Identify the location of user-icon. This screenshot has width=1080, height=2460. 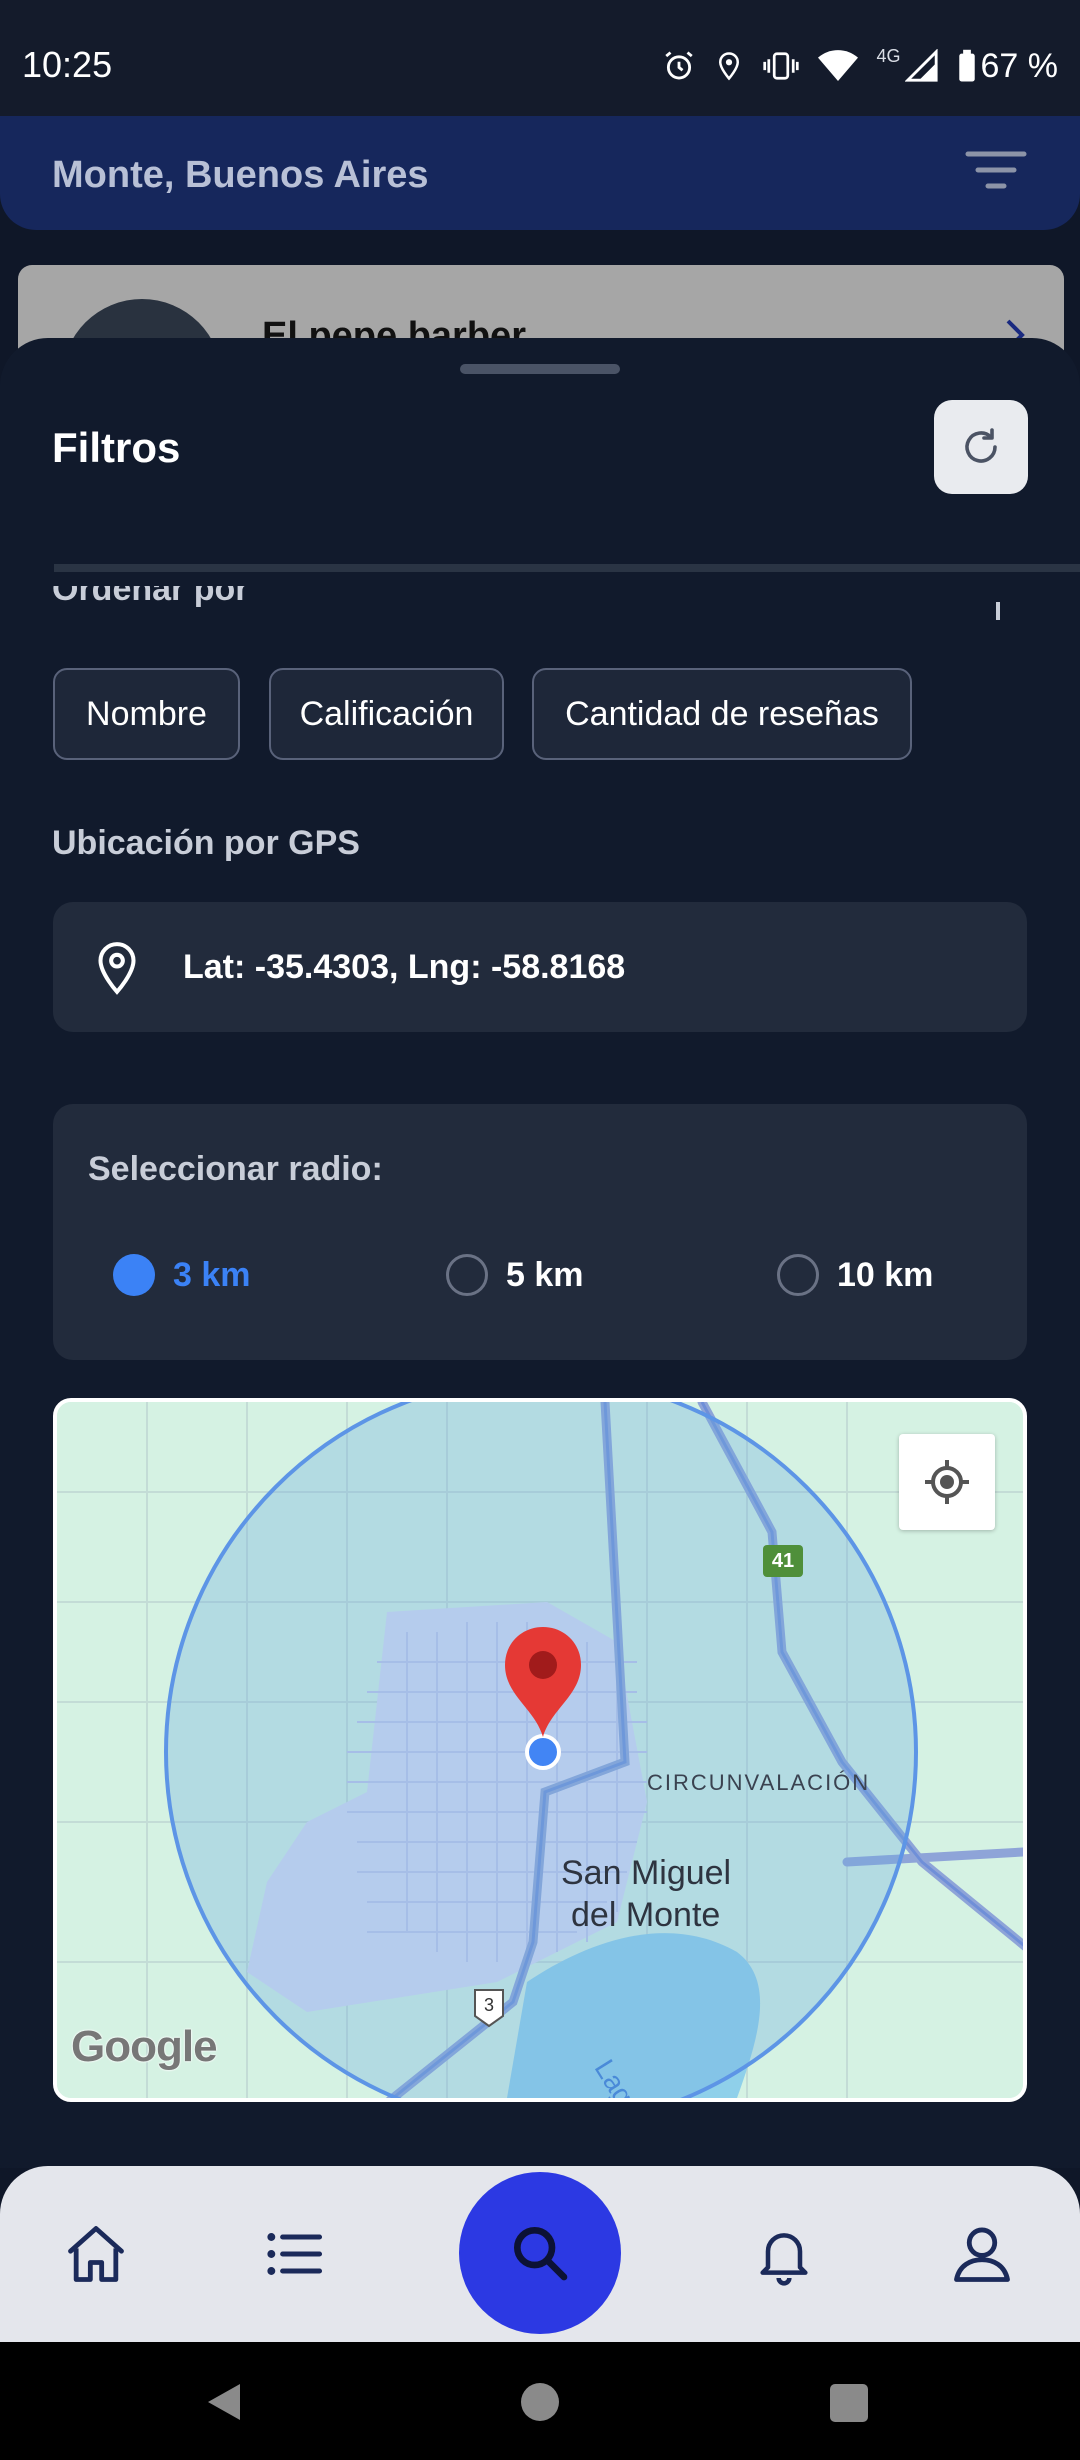
(982, 2254).